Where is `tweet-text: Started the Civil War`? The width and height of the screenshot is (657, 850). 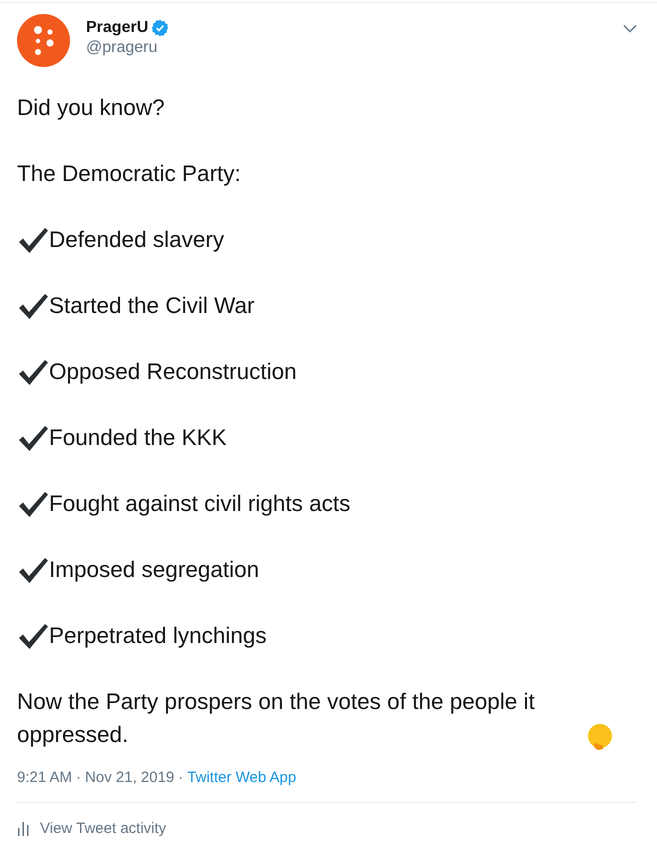
tweet-text: Started the Civil War is located at coordinates (151, 306).